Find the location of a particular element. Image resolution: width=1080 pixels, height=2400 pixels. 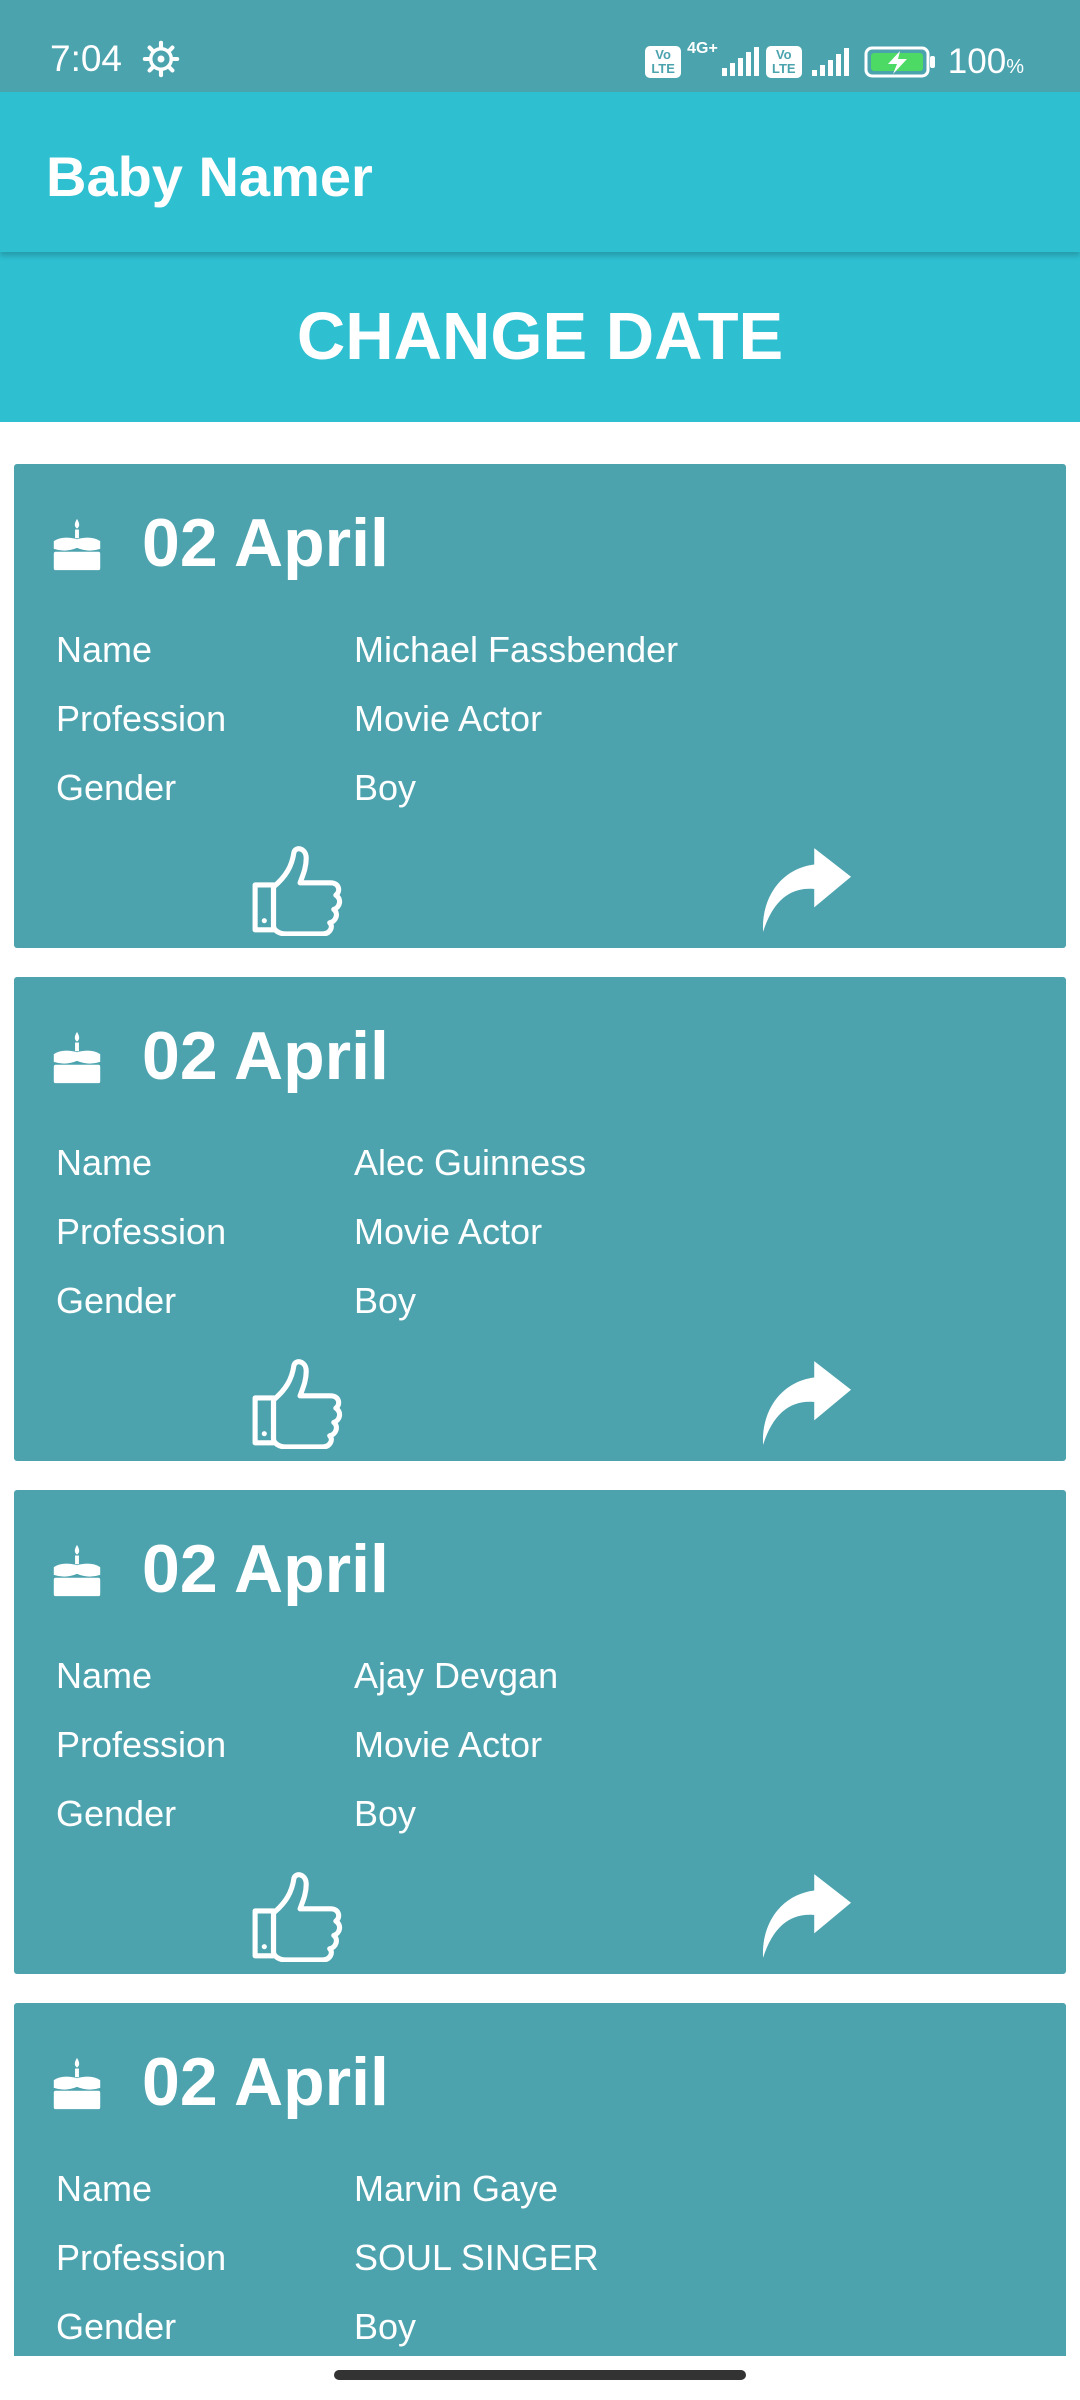

name-value: Michael Fassbender is located at coordinates (516, 649).